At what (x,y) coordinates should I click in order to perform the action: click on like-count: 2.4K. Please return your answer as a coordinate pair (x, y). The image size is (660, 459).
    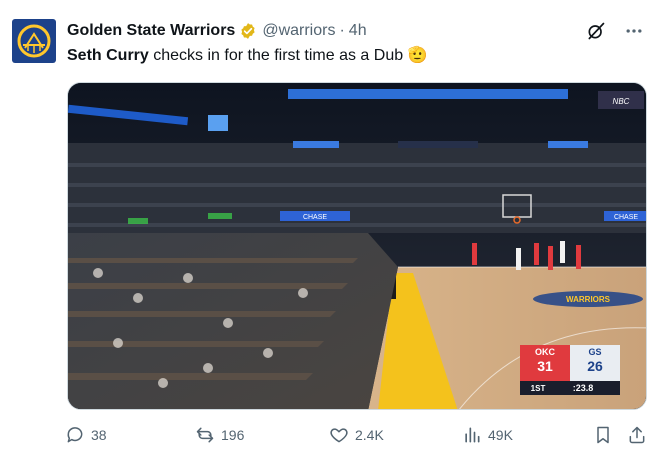
    Looking at the image, I should click on (369, 435).